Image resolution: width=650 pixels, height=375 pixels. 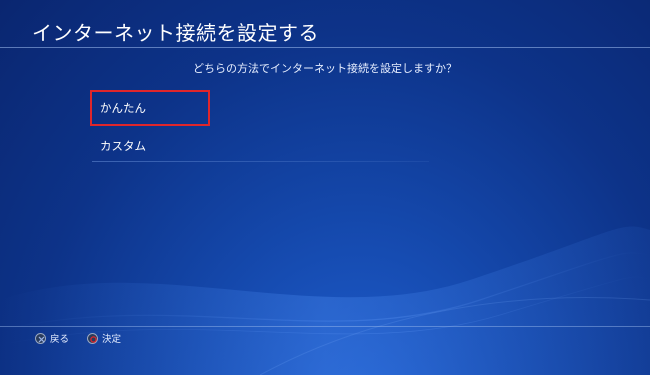 I want to click on option-custom: カスタム, so click(x=264, y=146).